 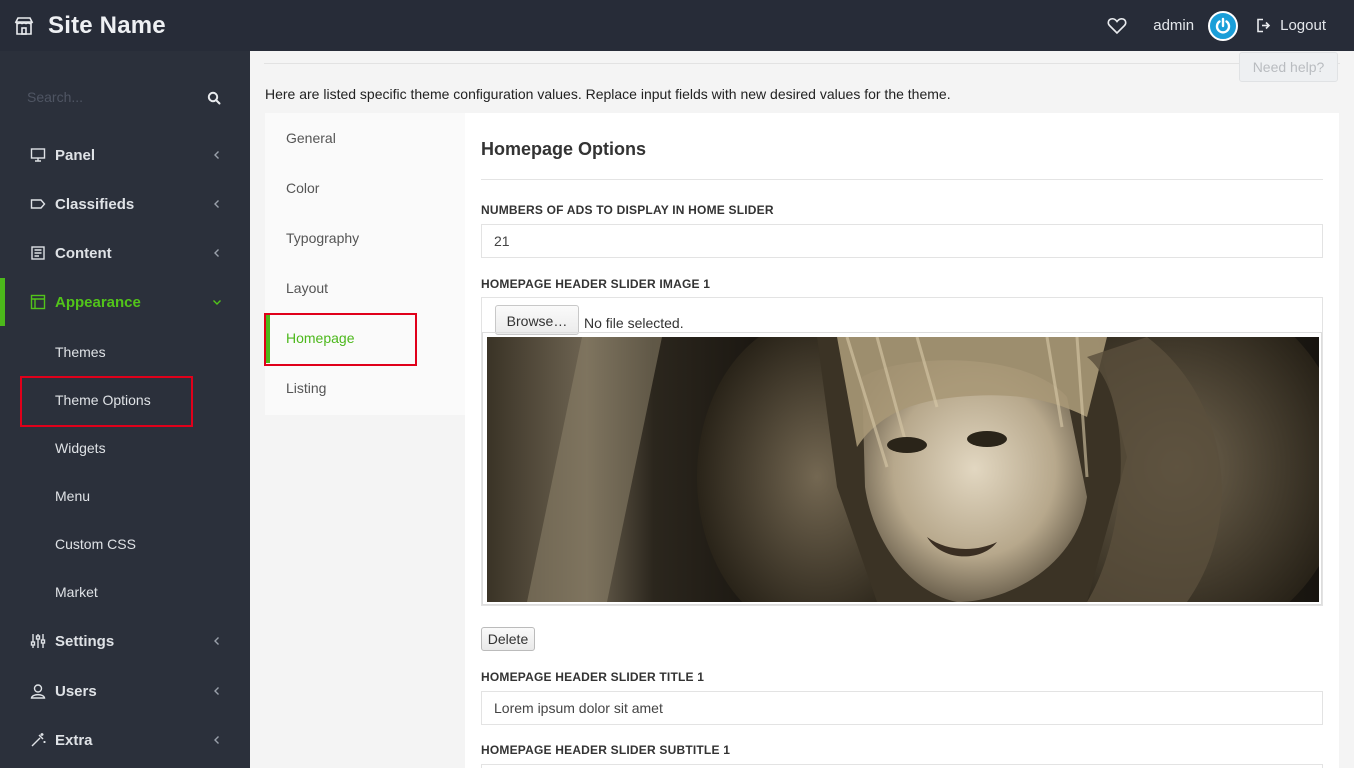 I want to click on sidebar-item-label: Classifieds, so click(x=95, y=204).